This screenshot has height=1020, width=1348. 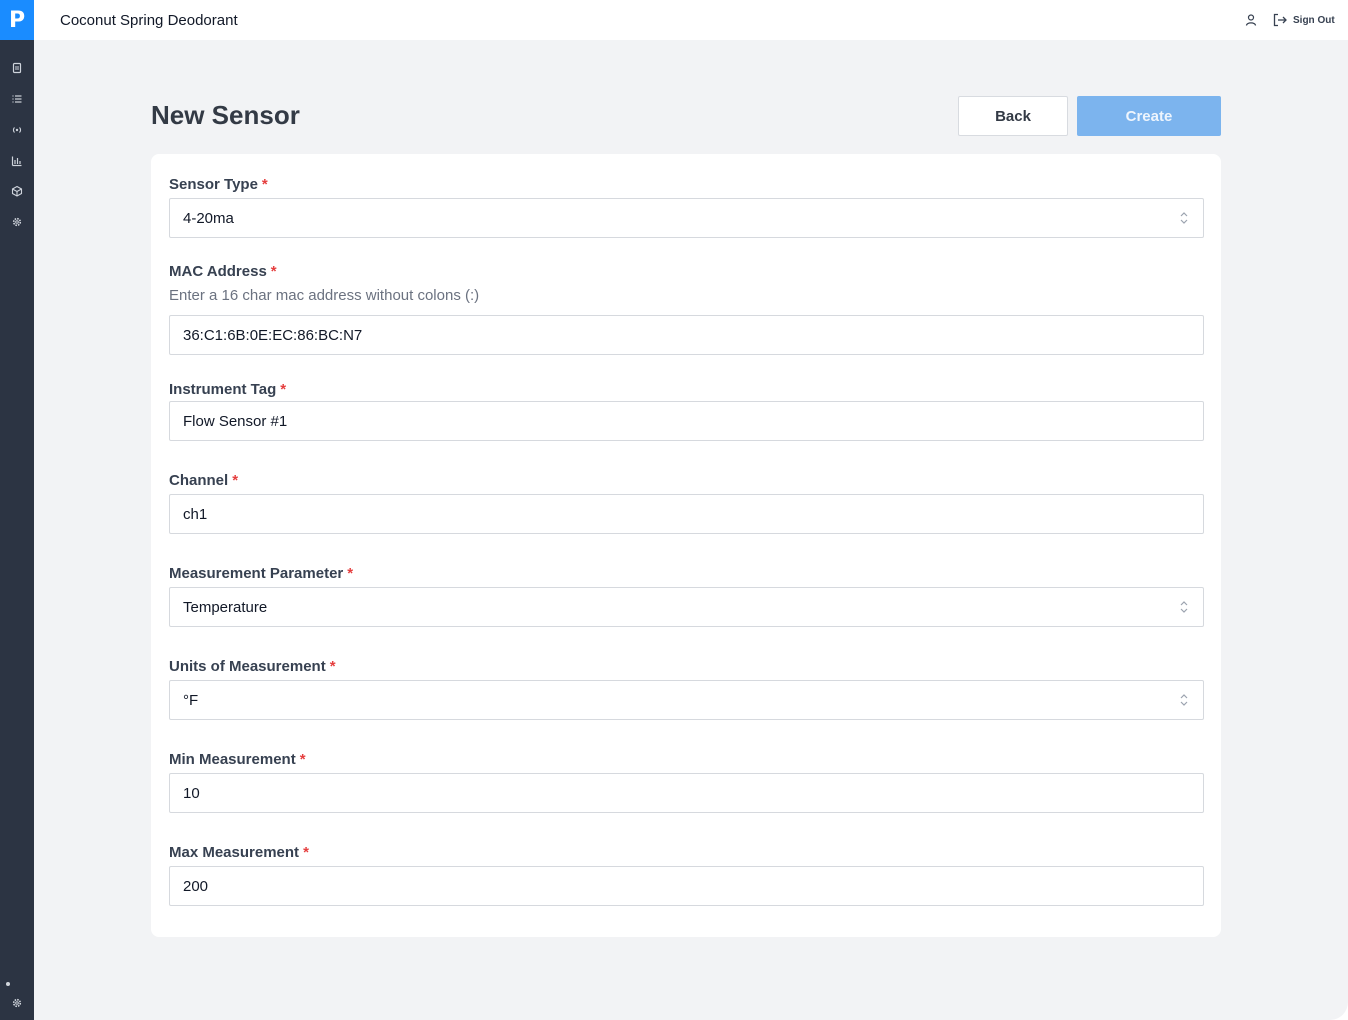 I want to click on status-dot, so click(x=8, y=984).